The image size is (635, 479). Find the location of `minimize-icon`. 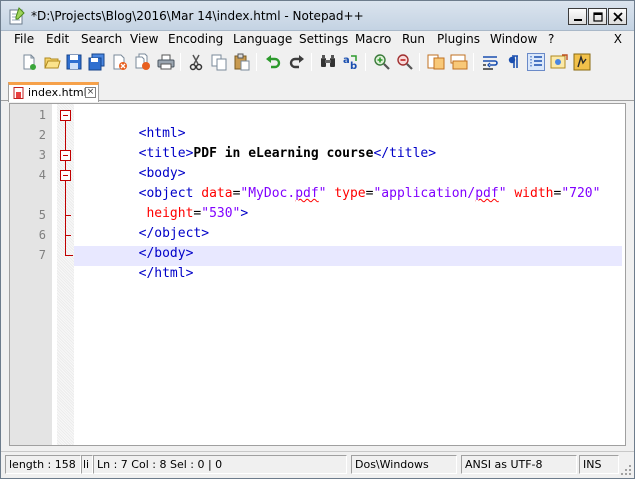

minimize-icon is located at coordinates (577, 19).